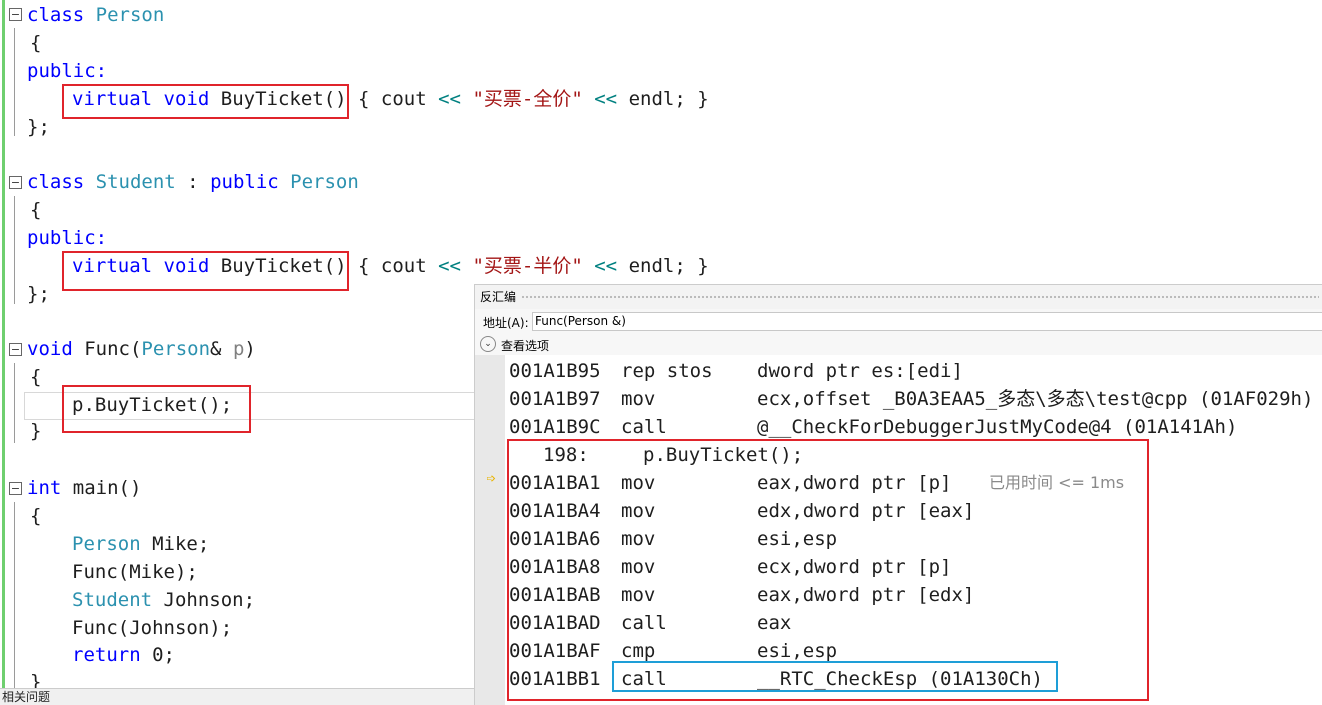 The image size is (1322, 705). Describe the element at coordinates (238, 696) in the screenshot. I see `status-bar: 相关问题` at that location.